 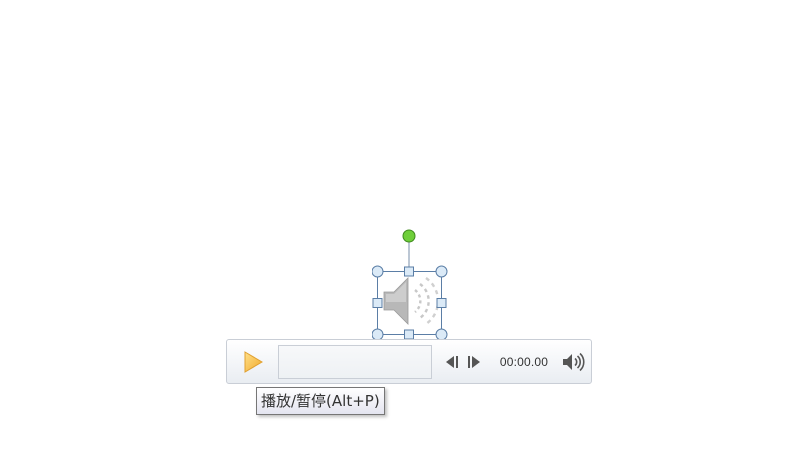 I want to click on resize-handle-top, so click(x=409, y=271).